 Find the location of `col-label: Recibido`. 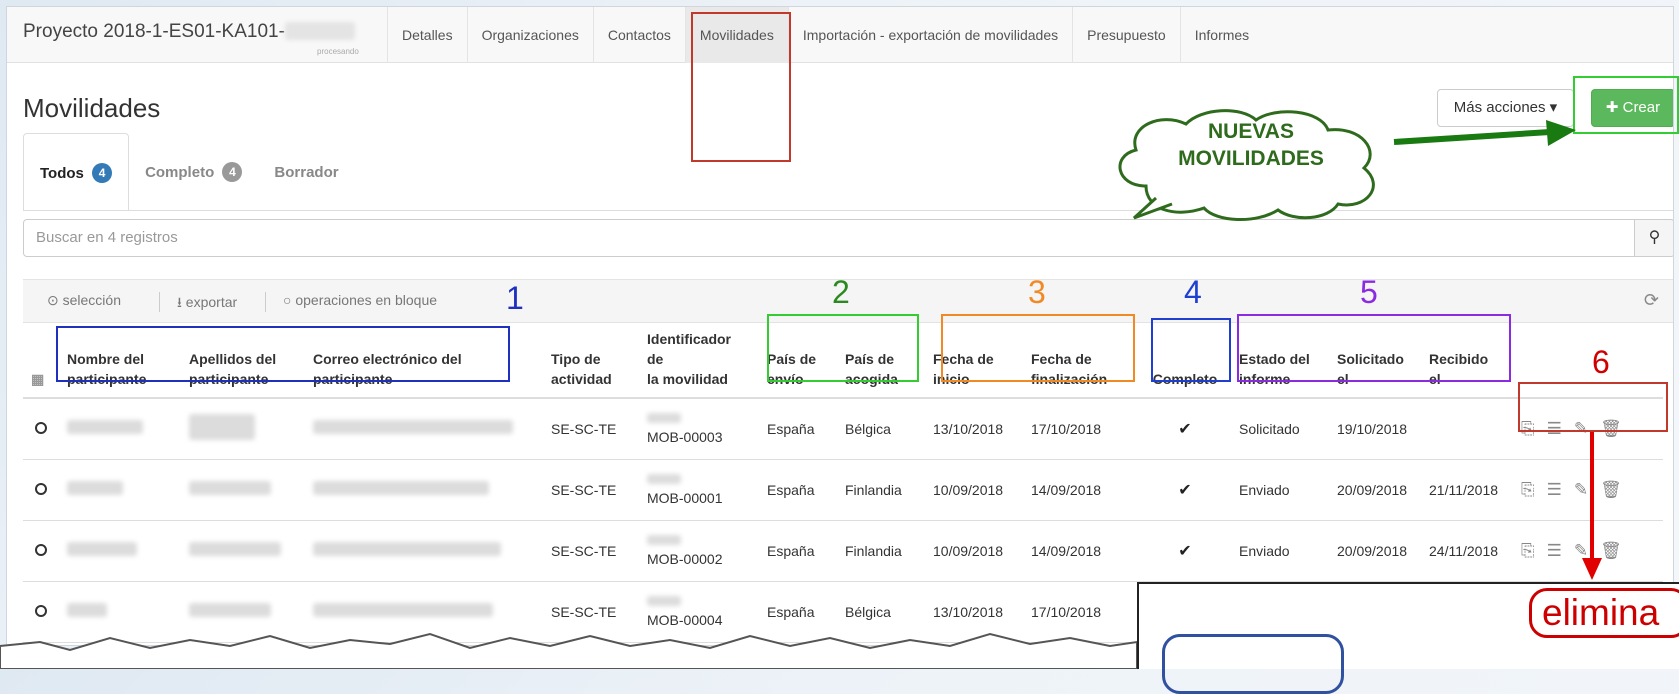

col-label: Recibido is located at coordinates (1459, 359).